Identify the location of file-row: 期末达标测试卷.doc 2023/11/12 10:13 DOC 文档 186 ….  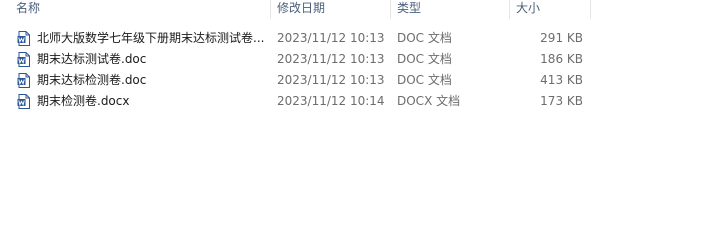
(300, 59).